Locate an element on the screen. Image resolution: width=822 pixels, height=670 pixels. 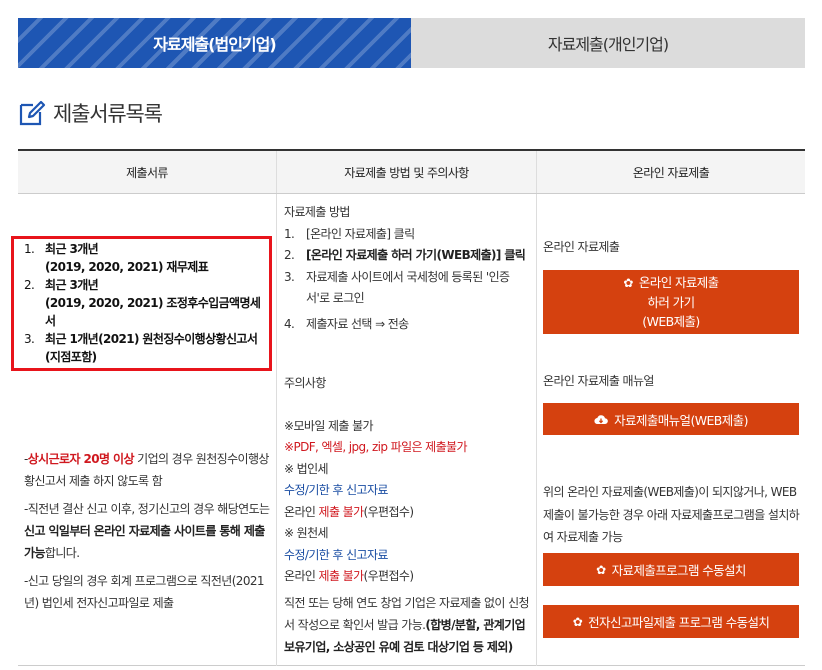
tab-bar: 자료제출(법인기업) 자료제출(개인기업) is located at coordinates (411, 43).